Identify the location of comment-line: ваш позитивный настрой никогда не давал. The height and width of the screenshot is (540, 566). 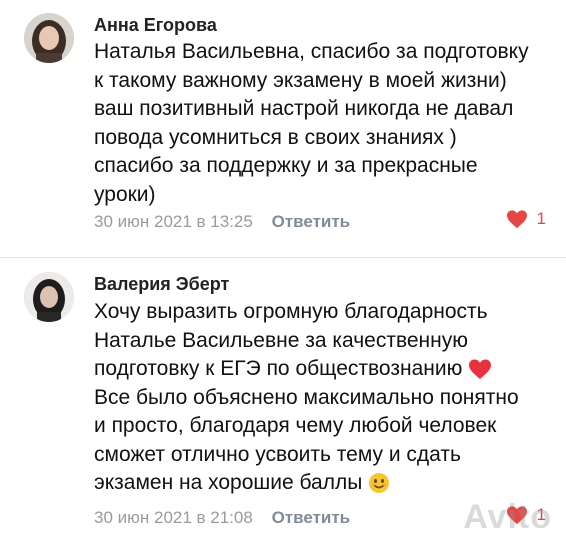
(304, 108).